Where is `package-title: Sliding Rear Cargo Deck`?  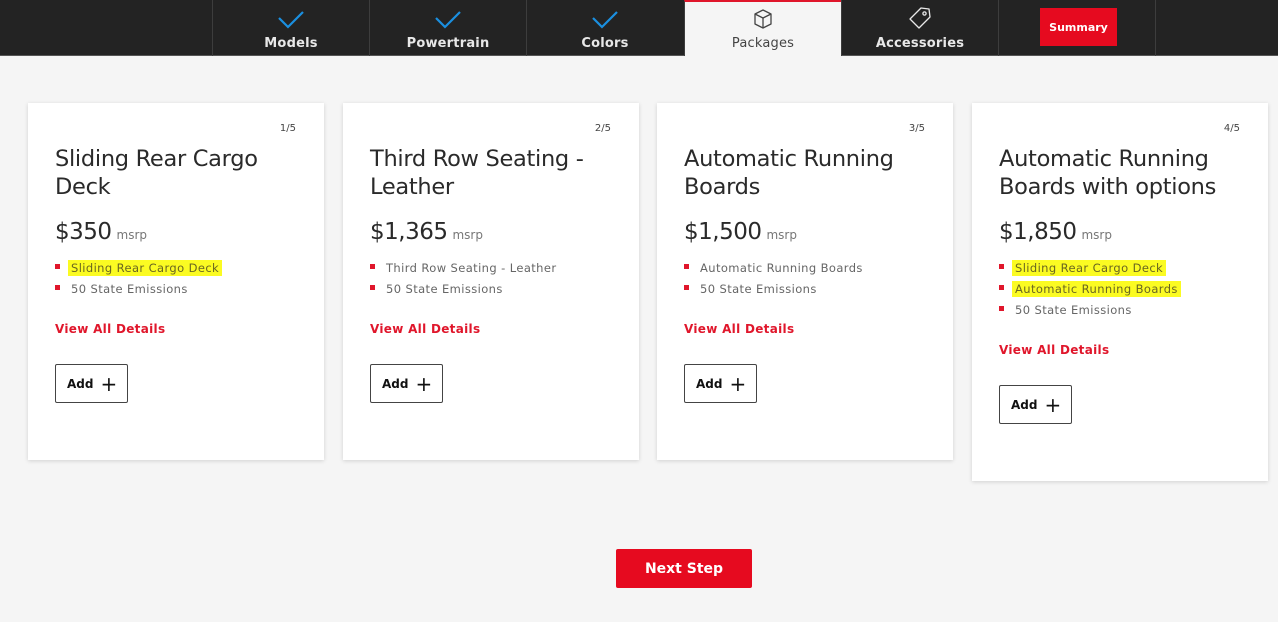
package-title: Sliding Rear Cargo Deck is located at coordinates (156, 173).